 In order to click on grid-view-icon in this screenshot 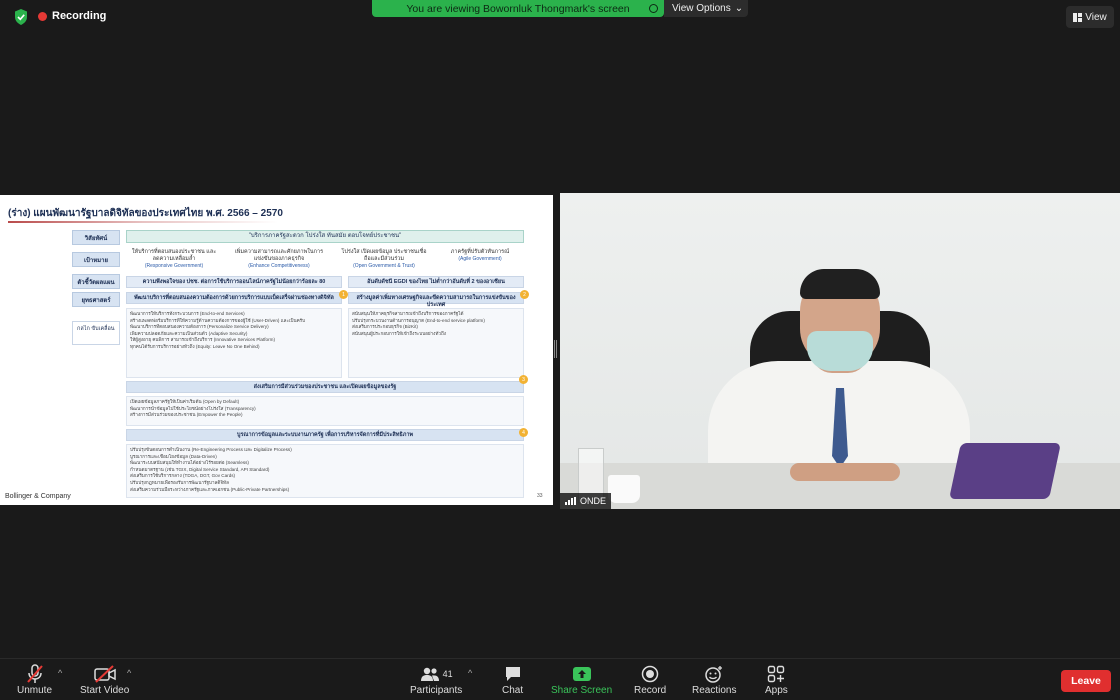, I will do `click(1078, 17)`.